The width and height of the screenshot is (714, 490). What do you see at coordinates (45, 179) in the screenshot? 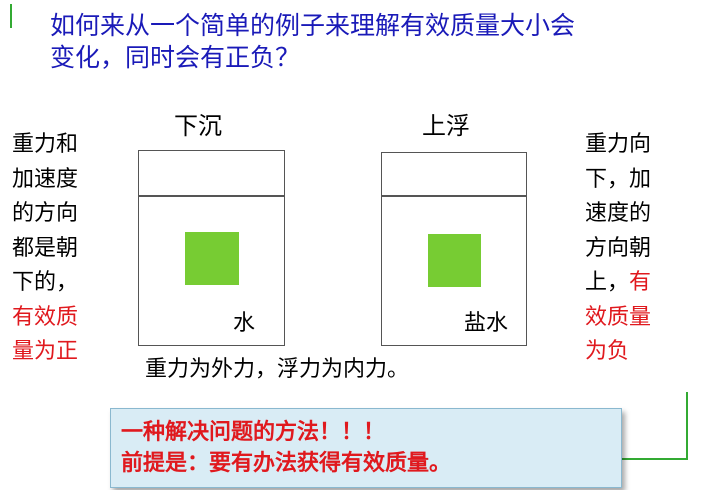
I see `left-line: 加速度` at bounding box center [45, 179].